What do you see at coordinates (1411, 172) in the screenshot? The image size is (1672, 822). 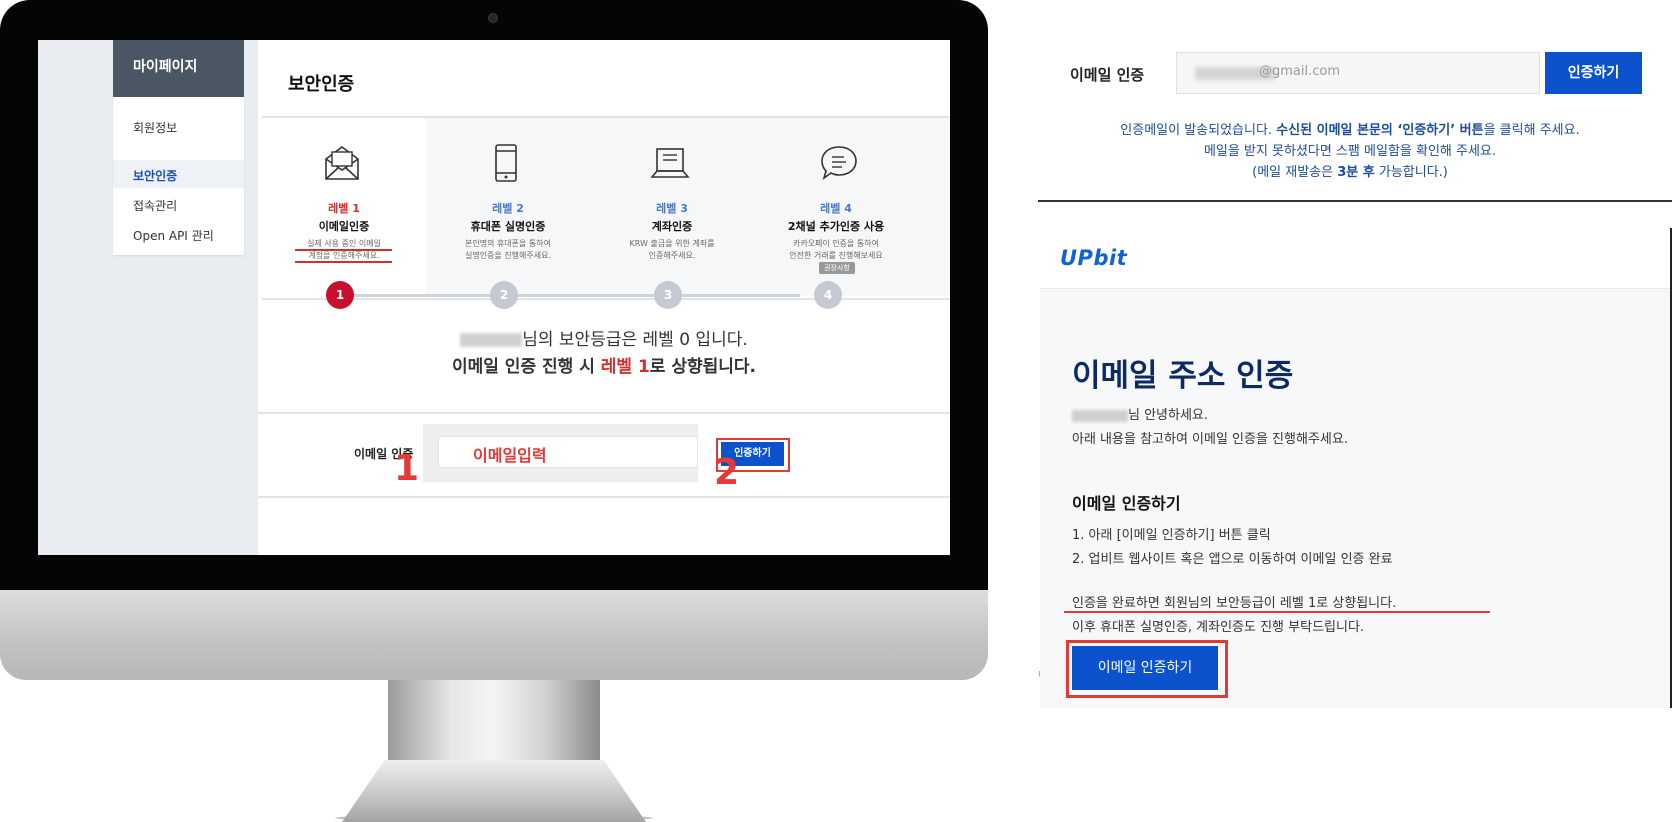 I see `notice-text: 가능합니다.)` at bounding box center [1411, 172].